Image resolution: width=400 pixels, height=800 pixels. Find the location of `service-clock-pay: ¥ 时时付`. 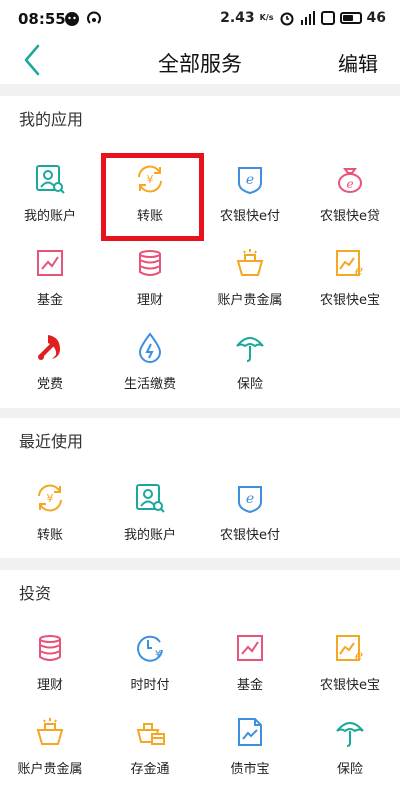

service-clock-pay: ¥ 时时付 is located at coordinates (150, 662).